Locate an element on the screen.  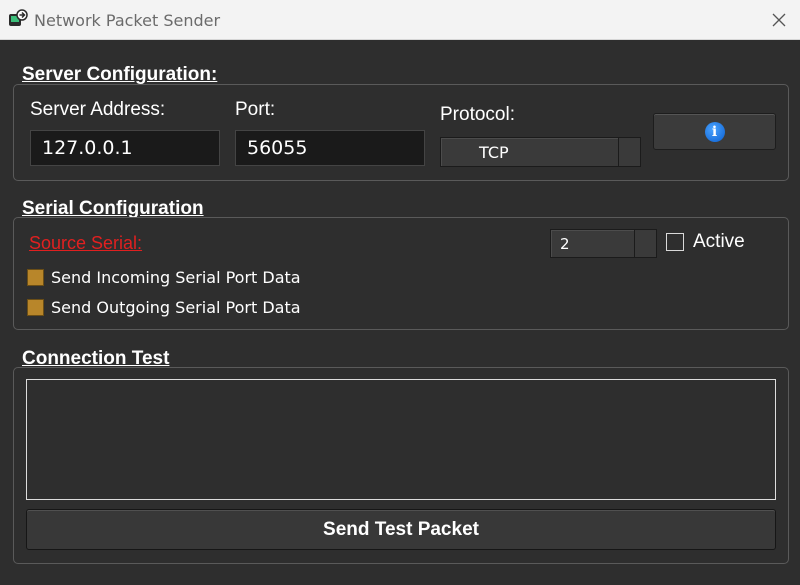
port-label: Port: is located at coordinates (255, 109).